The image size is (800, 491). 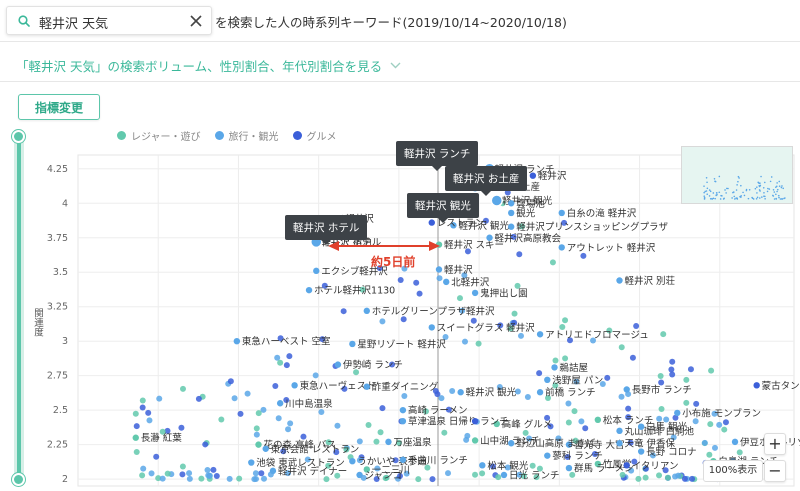 What do you see at coordinates (443, 422) in the screenshot?
I see `data-label: 草津温泉 日帰り` at bounding box center [443, 422].